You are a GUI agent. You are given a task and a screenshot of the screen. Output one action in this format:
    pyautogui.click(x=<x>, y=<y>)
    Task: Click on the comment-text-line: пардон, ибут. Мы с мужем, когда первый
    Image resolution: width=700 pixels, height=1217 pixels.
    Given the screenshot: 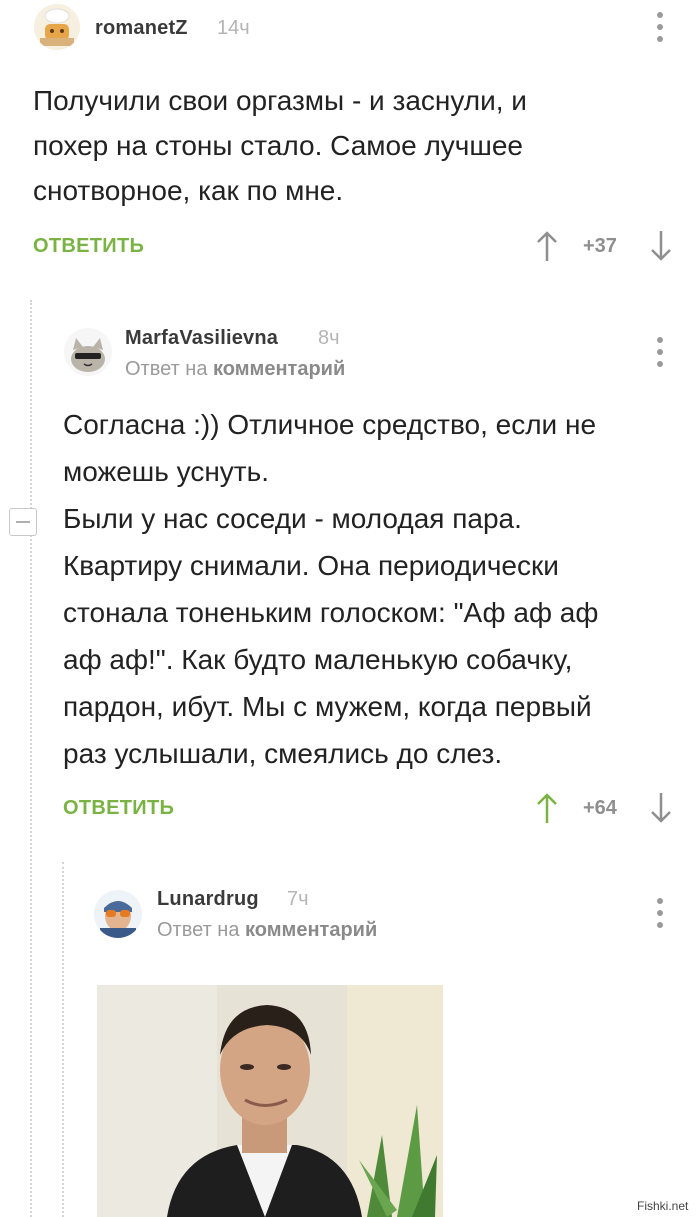 What is the action you would take?
    pyautogui.click(x=327, y=706)
    